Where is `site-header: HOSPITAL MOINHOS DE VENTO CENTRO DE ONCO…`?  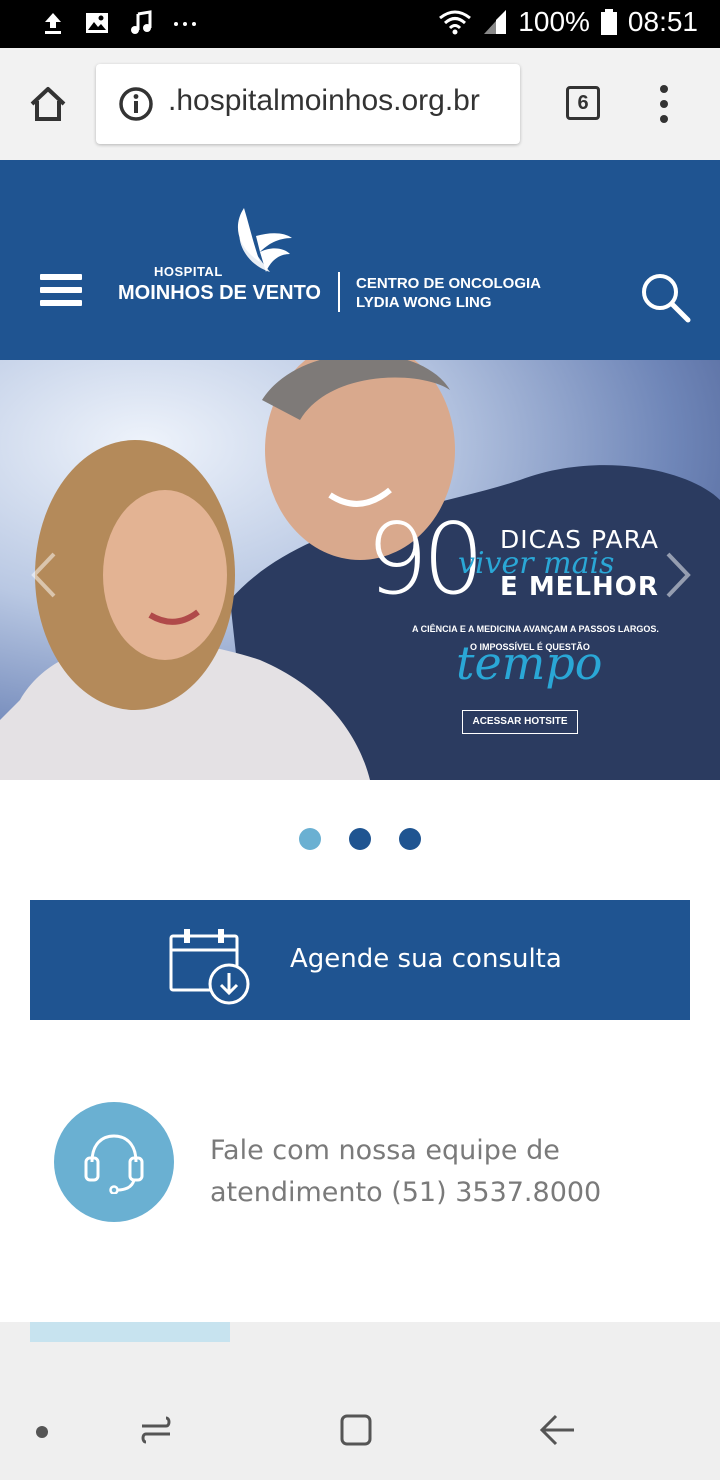 site-header: HOSPITAL MOINHOS DE VENTO CENTRO DE ONCO… is located at coordinates (360, 260).